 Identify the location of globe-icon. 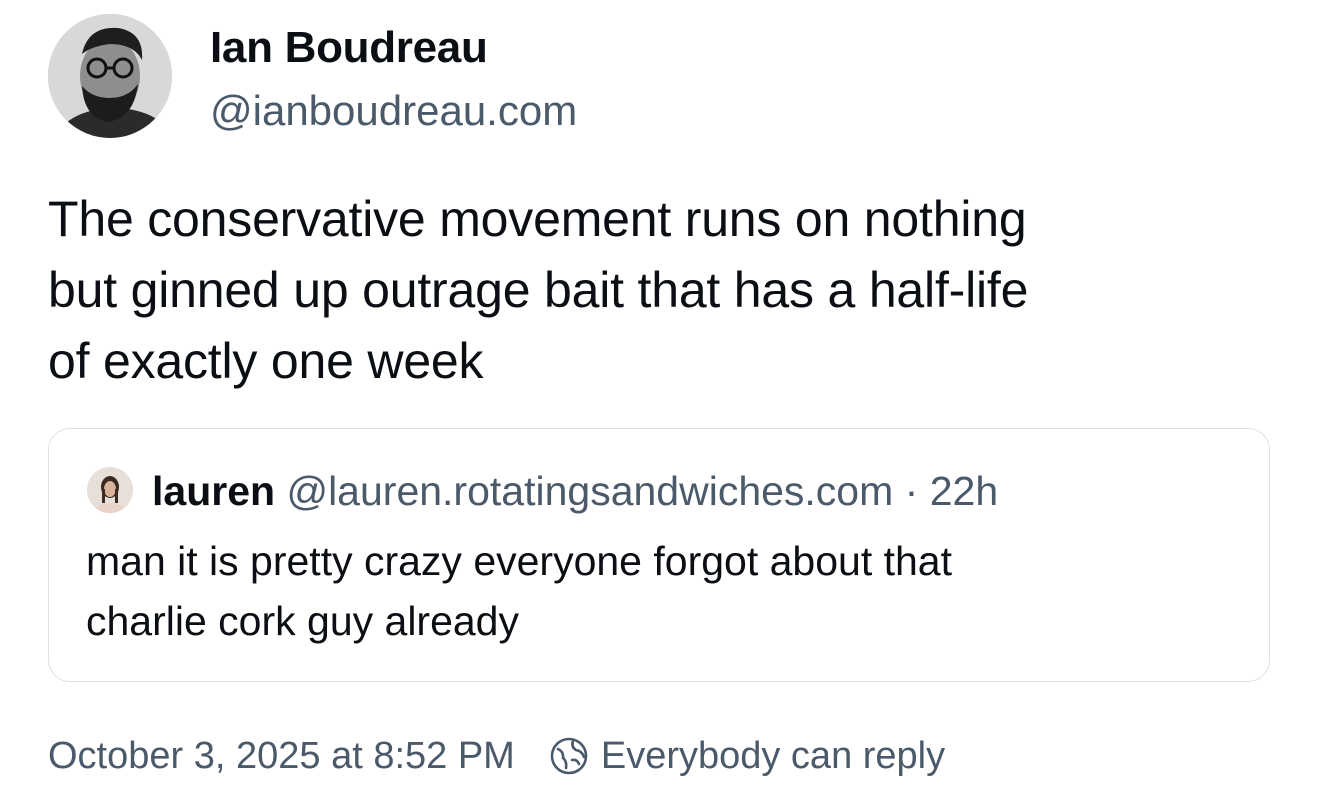
(569, 756).